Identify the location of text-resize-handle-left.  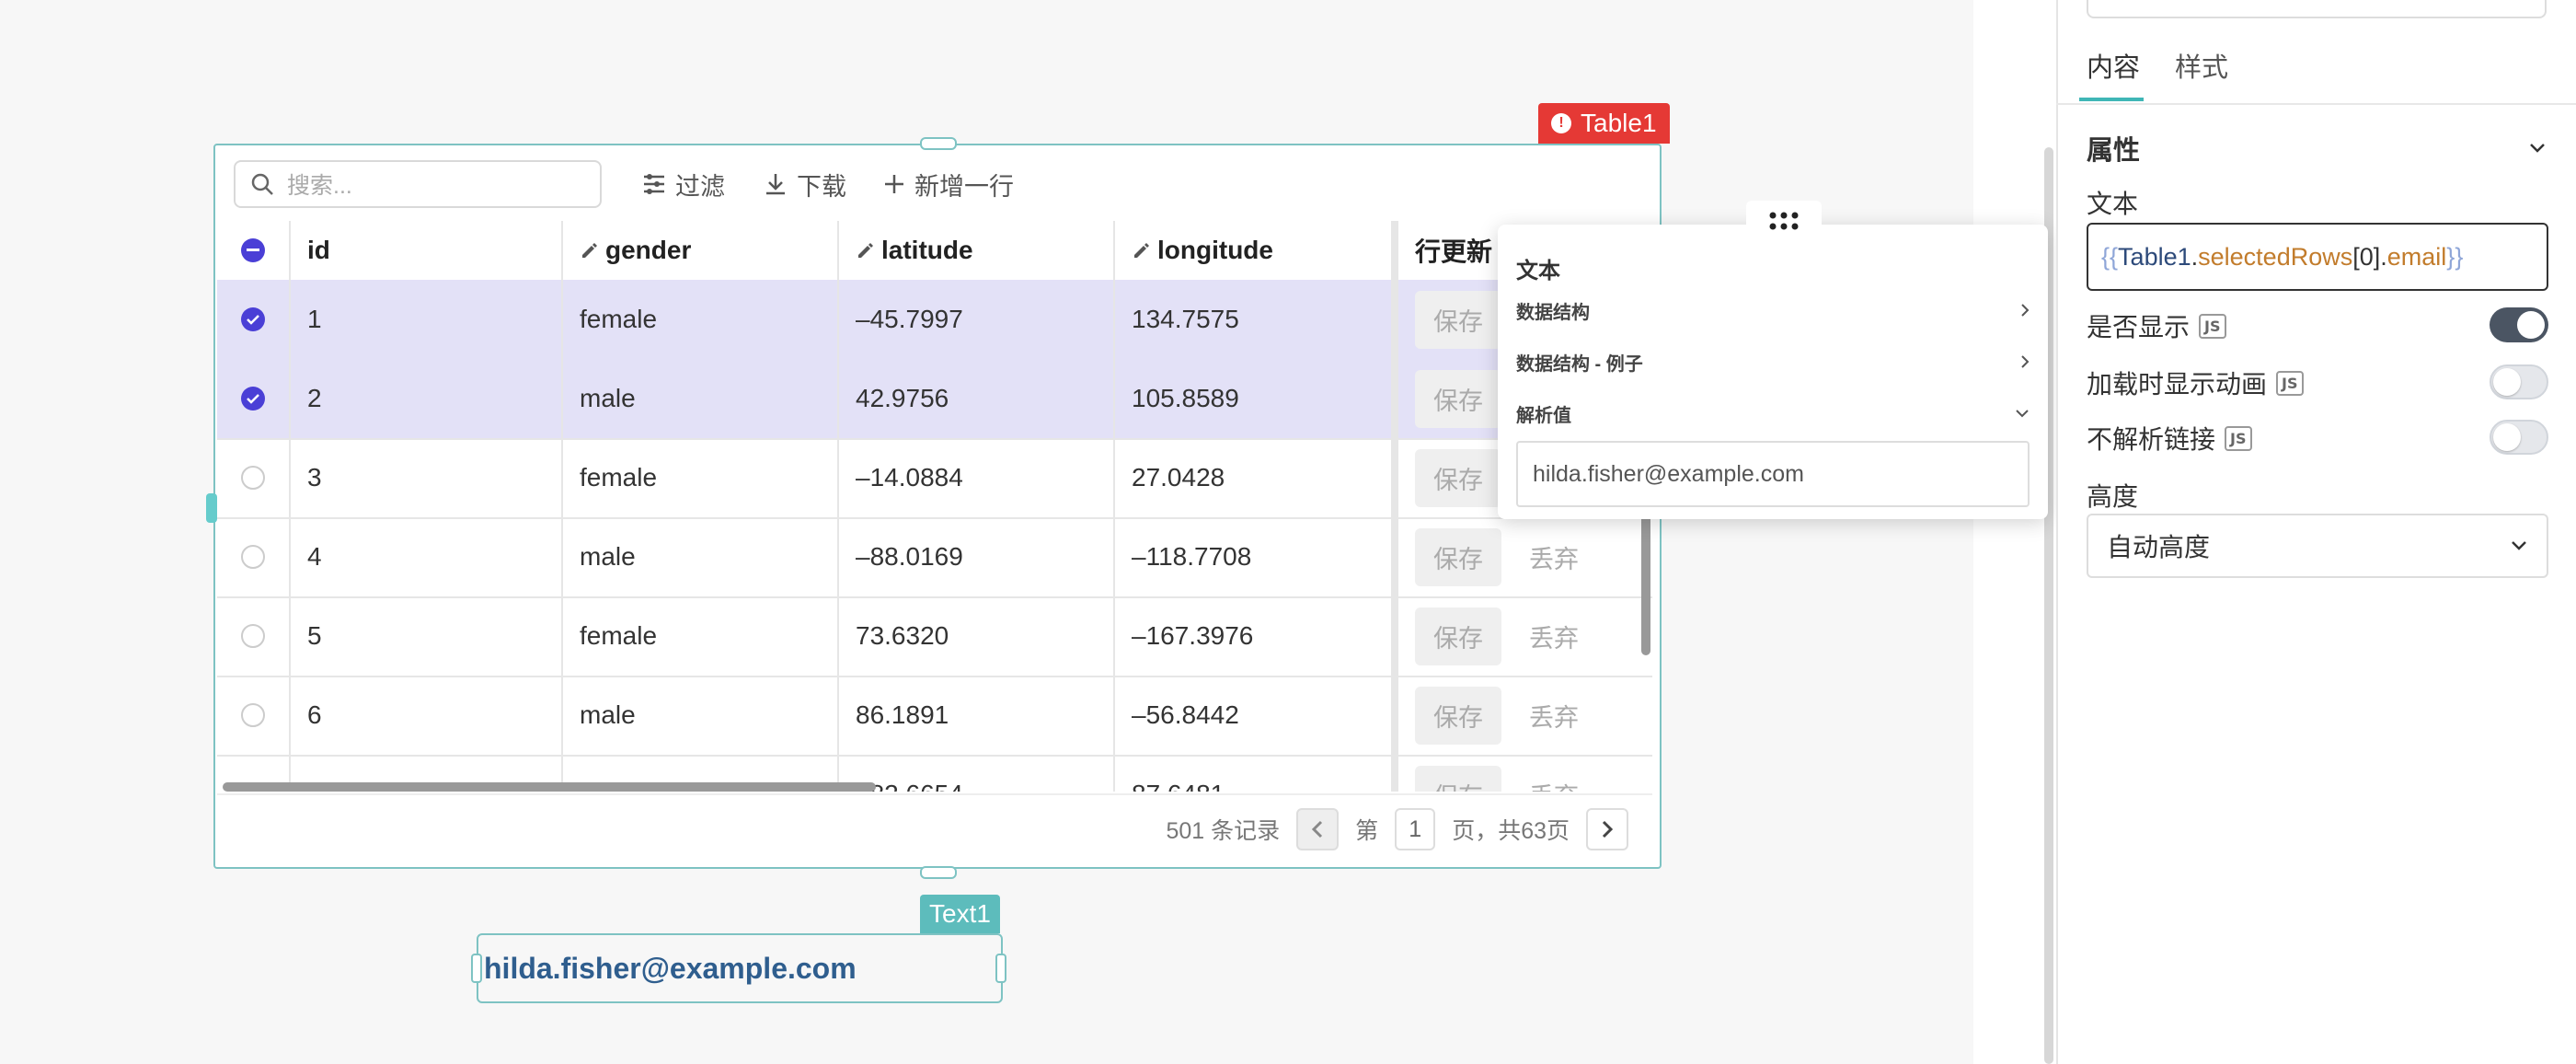
(476, 969).